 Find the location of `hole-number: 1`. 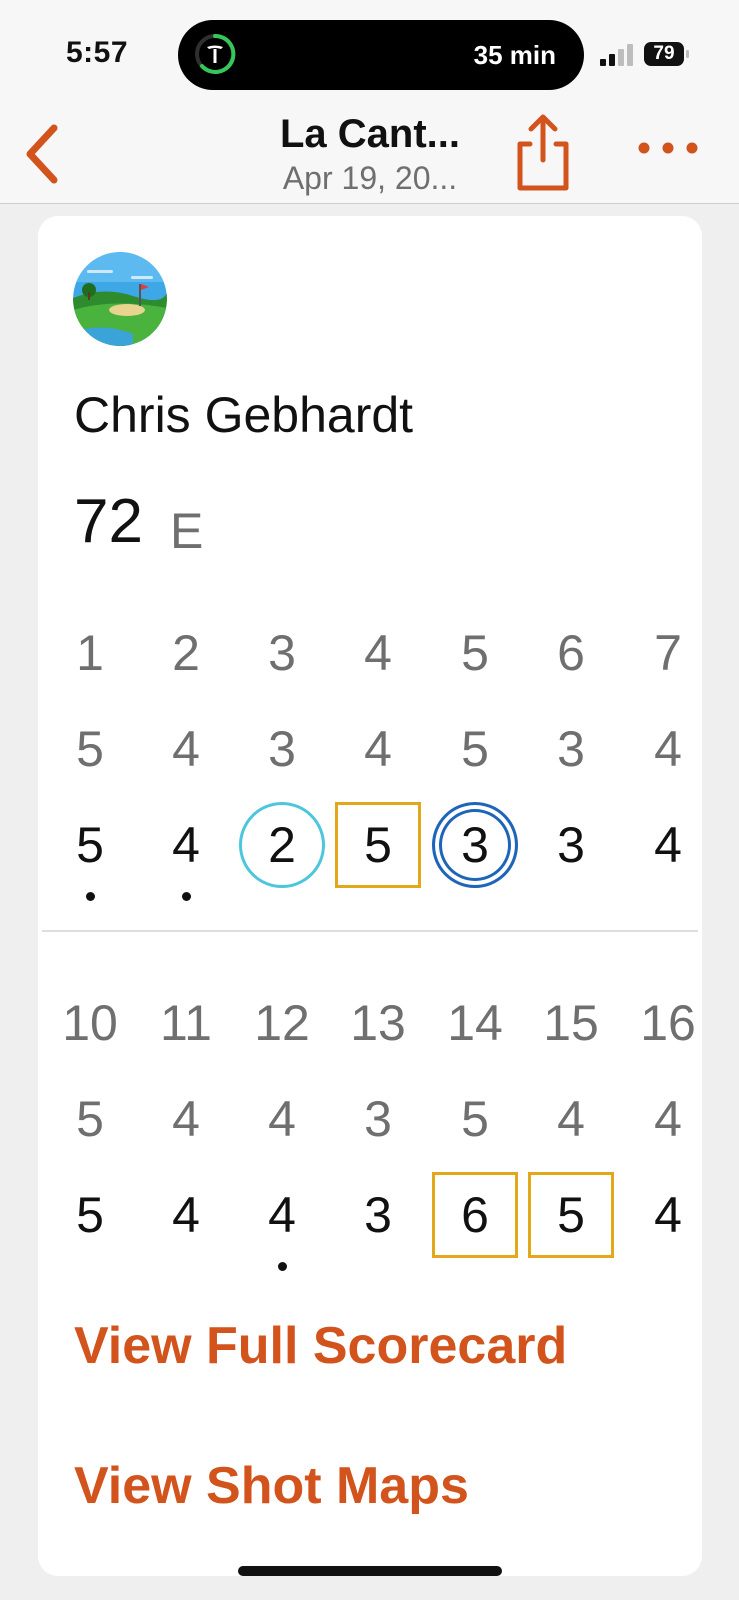

hole-number: 1 is located at coordinates (90, 653).